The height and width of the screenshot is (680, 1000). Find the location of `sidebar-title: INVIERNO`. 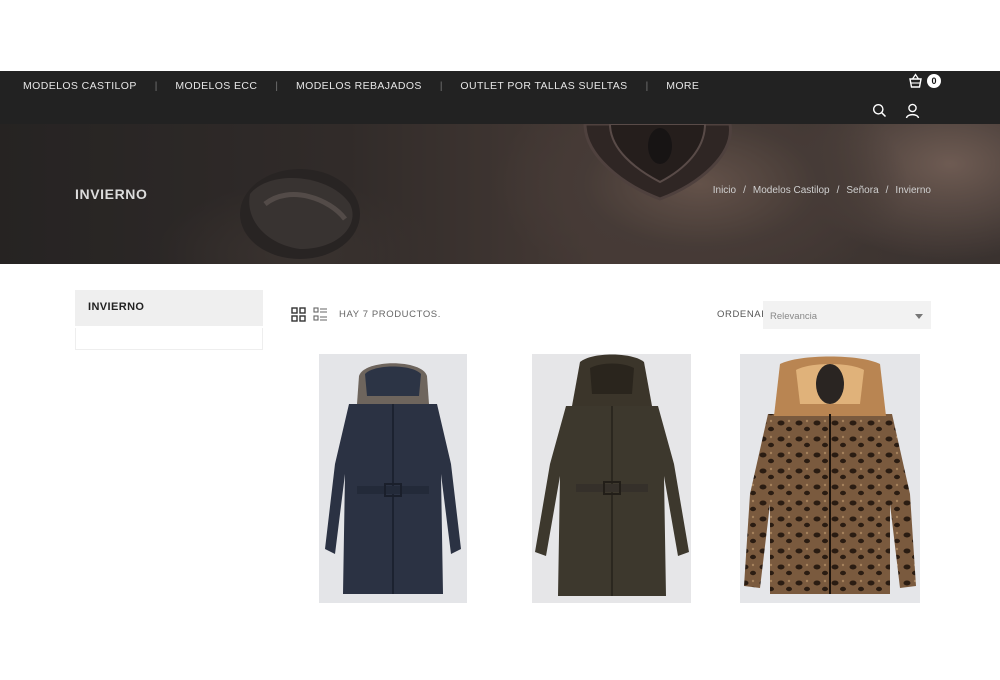

sidebar-title: INVIERNO is located at coordinates (169, 308).